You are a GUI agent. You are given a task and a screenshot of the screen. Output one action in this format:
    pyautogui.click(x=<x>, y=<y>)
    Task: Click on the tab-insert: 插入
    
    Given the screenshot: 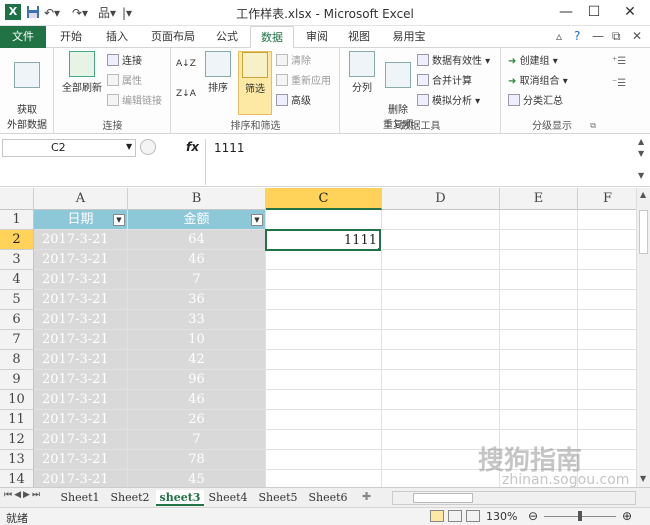 What is the action you would take?
    pyautogui.click(x=117, y=37)
    